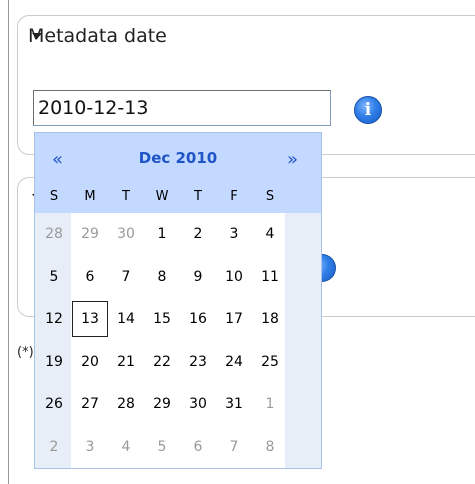 The image size is (475, 484). Describe the element at coordinates (198, 362) in the screenshot. I see `calendar-day: 23` at that location.